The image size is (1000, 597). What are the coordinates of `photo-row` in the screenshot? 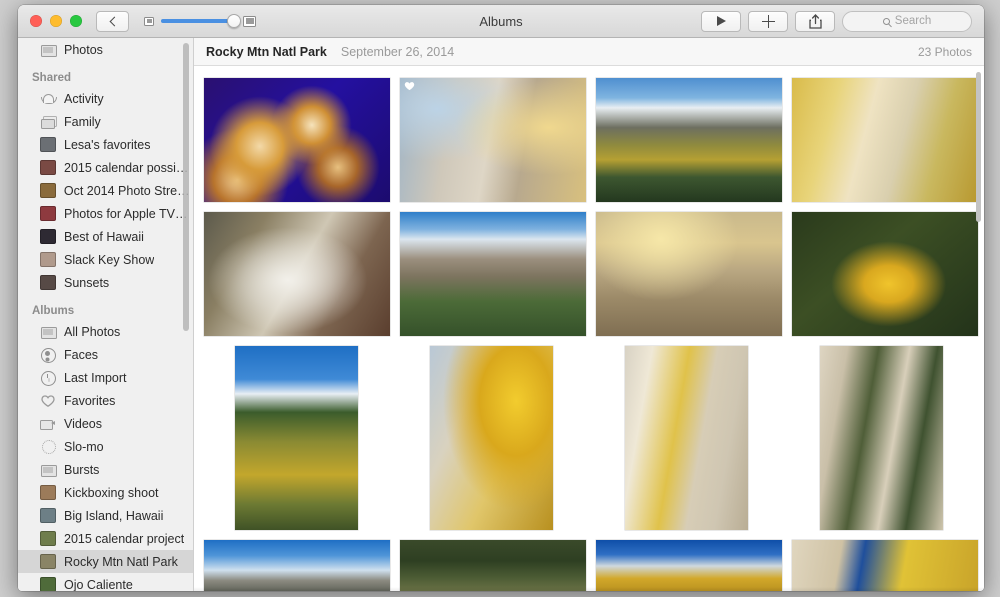 It's located at (589, 565).